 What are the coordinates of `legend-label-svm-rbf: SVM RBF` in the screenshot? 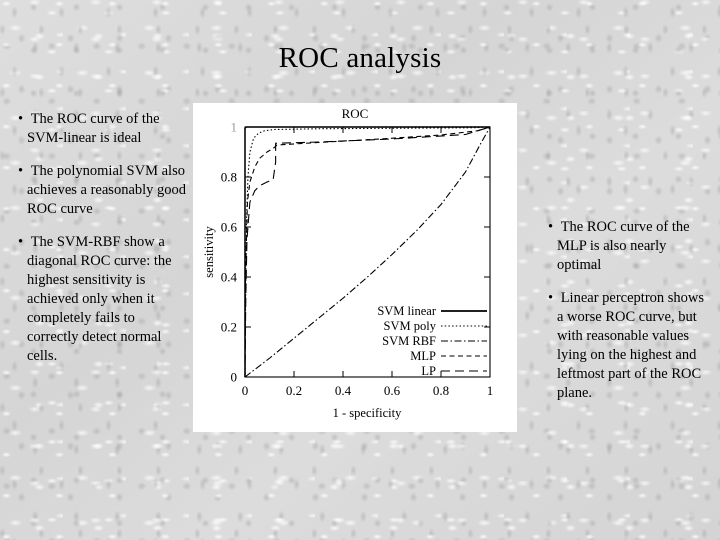 It's located at (409, 341).